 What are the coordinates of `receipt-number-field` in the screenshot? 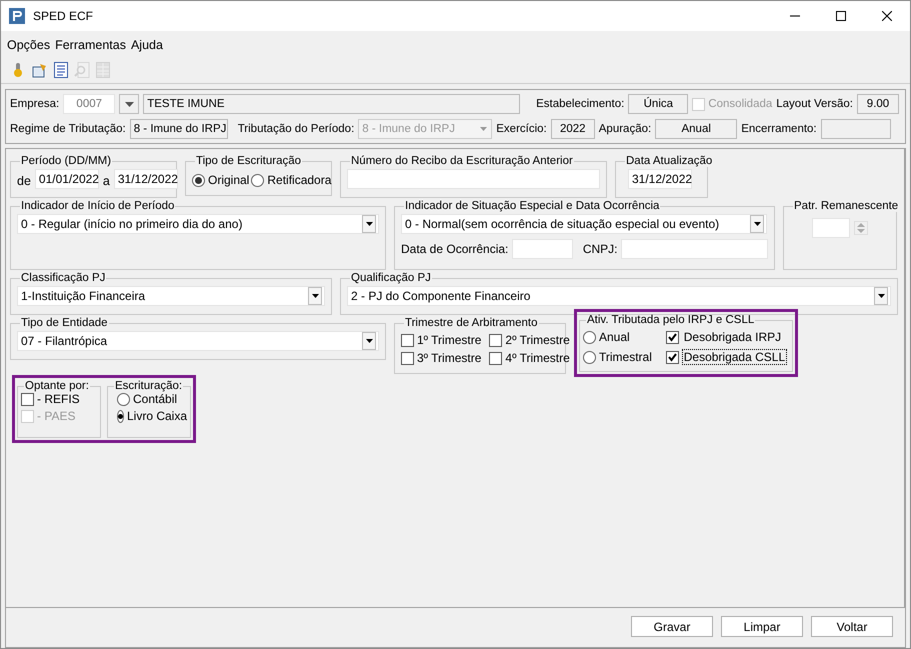 It's located at (473, 179).